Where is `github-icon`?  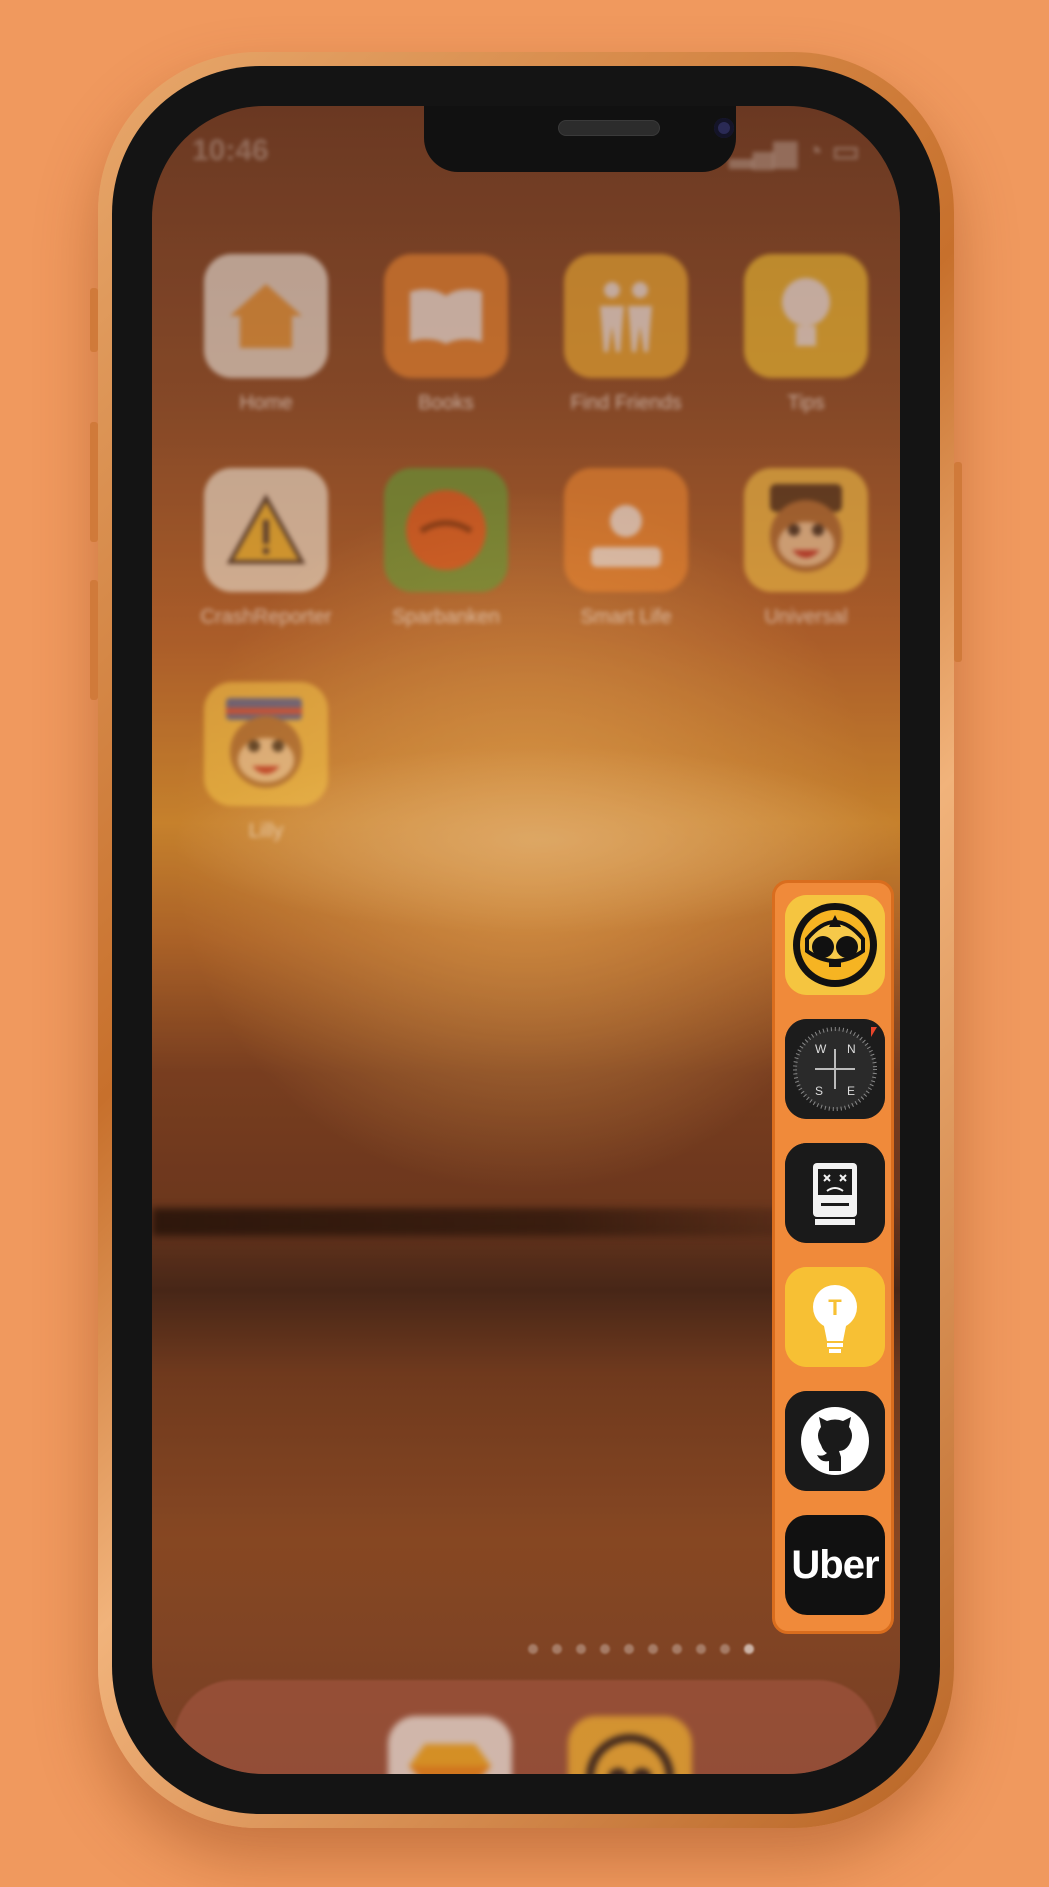 github-icon is located at coordinates (835, 1441).